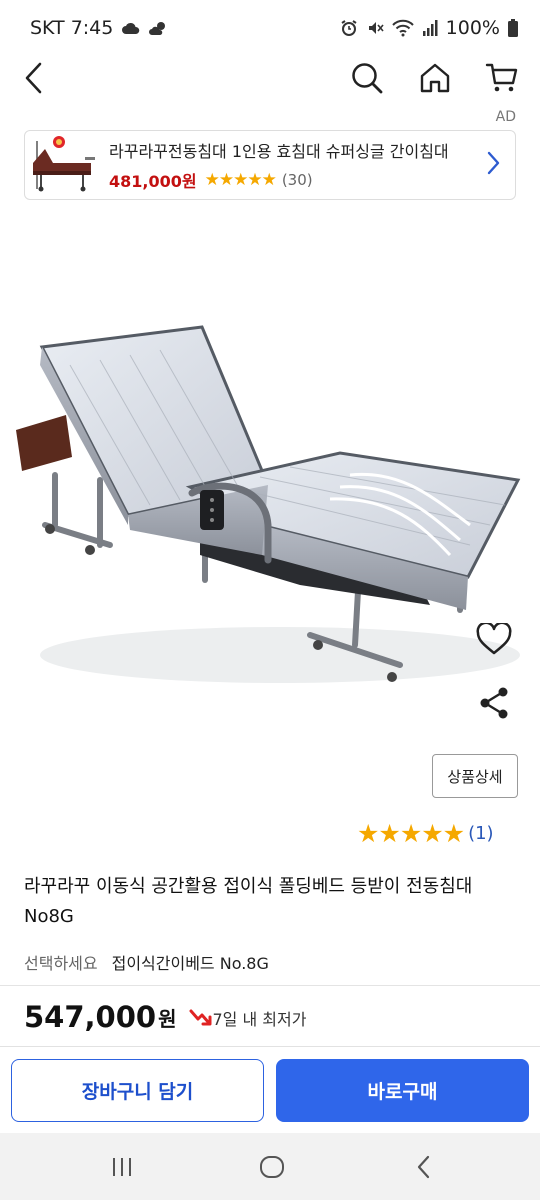  I want to click on product-detail-button: 상품상세, so click(475, 776).